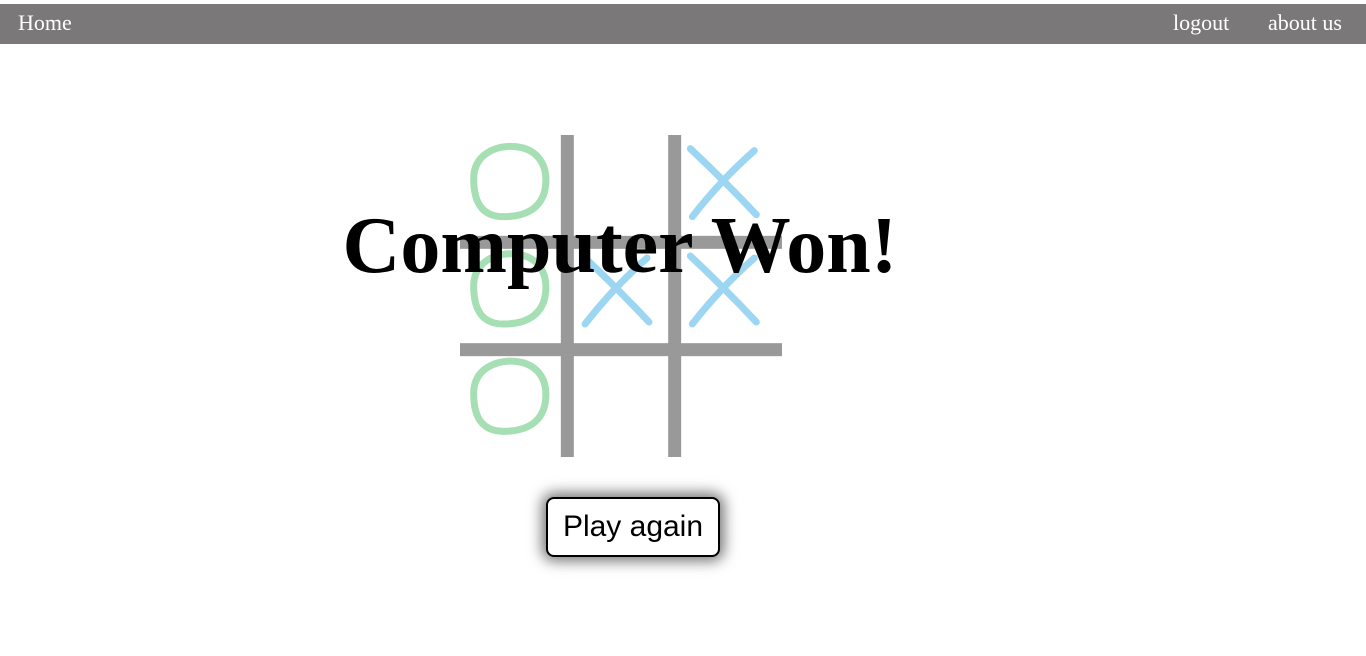 Image resolution: width=1366 pixels, height=656 pixels. Describe the element at coordinates (510, 396) in the screenshot. I see `o-mark-icon` at that location.